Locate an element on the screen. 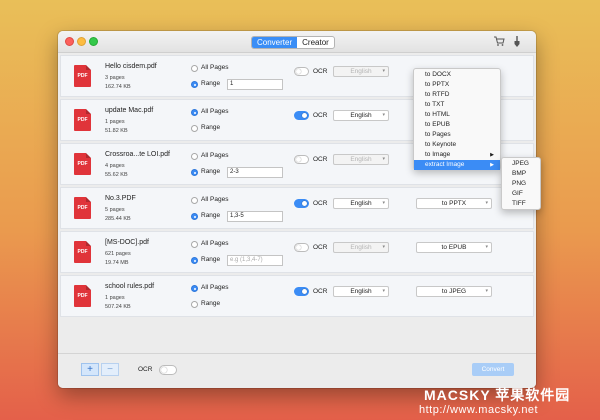 This screenshot has height=420, width=600. menu-item-image: to Image ▶ is located at coordinates (457, 155).